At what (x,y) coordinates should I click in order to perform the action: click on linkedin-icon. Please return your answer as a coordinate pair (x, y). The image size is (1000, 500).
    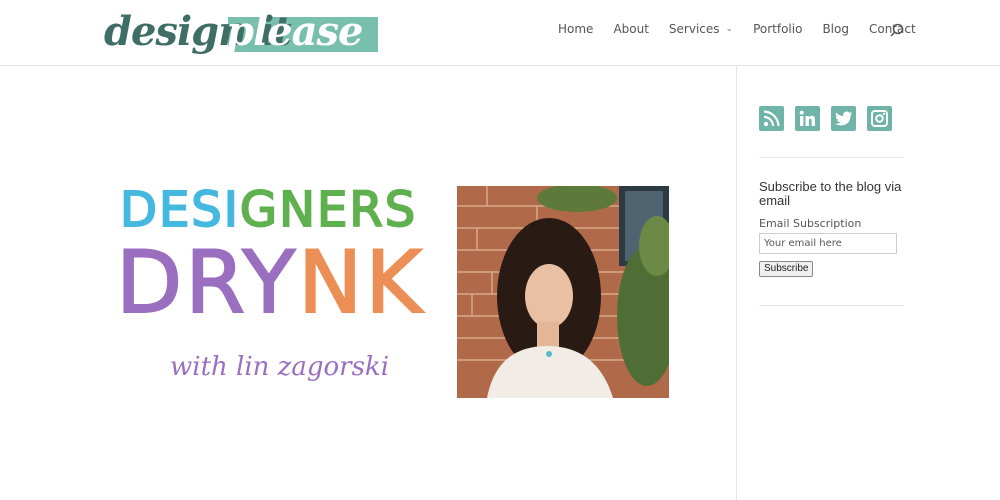
    Looking at the image, I should click on (807, 118).